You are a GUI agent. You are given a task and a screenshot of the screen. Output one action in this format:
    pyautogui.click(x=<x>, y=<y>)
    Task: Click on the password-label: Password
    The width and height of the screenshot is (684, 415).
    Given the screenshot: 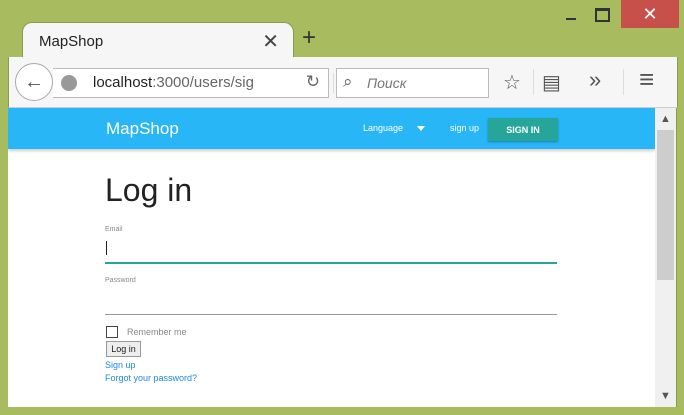 What is the action you would take?
    pyautogui.click(x=120, y=280)
    